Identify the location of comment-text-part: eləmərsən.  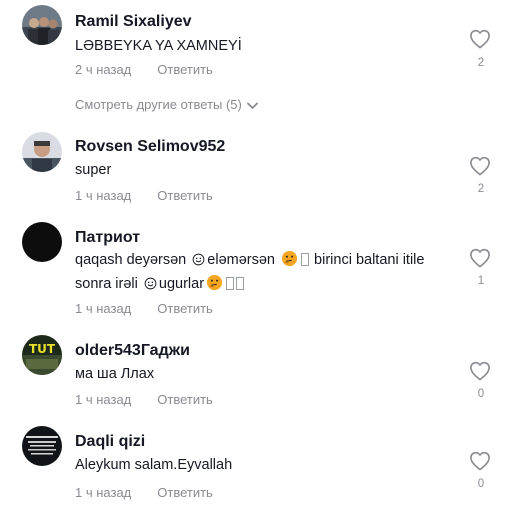
(241, 260).